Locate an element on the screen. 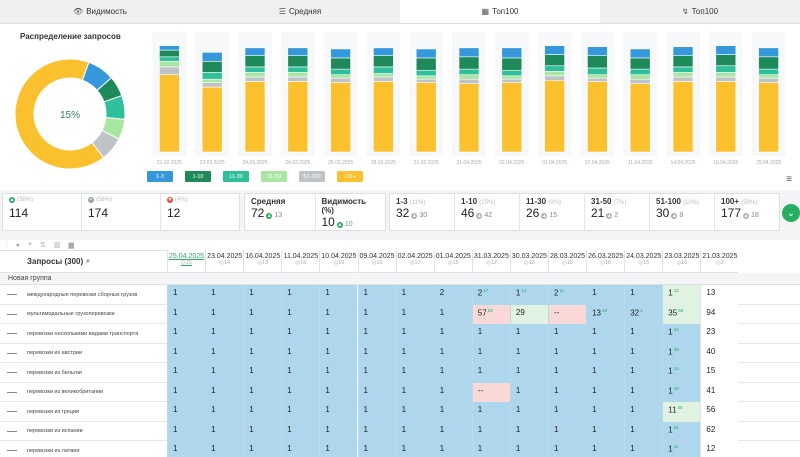 The height and width of the screenshot is (457, 800). position-cell: 41 is located at coordinates (719, 392).